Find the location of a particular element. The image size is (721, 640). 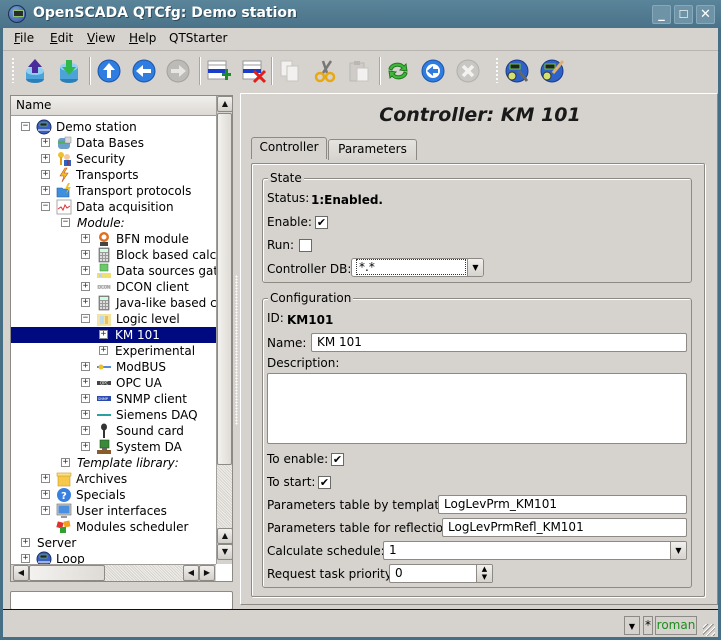

load-from-db-button is located at coordinates (35, 71).